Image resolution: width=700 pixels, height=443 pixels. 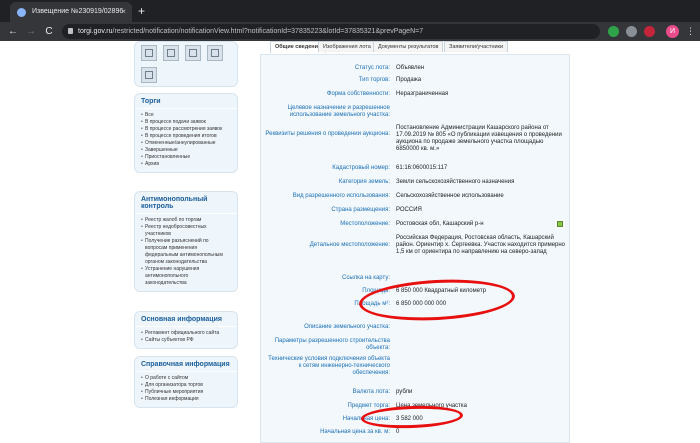 What do you see at coordinates (186, 143) in the screenshot?
I see `torgi-item: Отмененные/аннулированные` at bounding box center [186, 143].